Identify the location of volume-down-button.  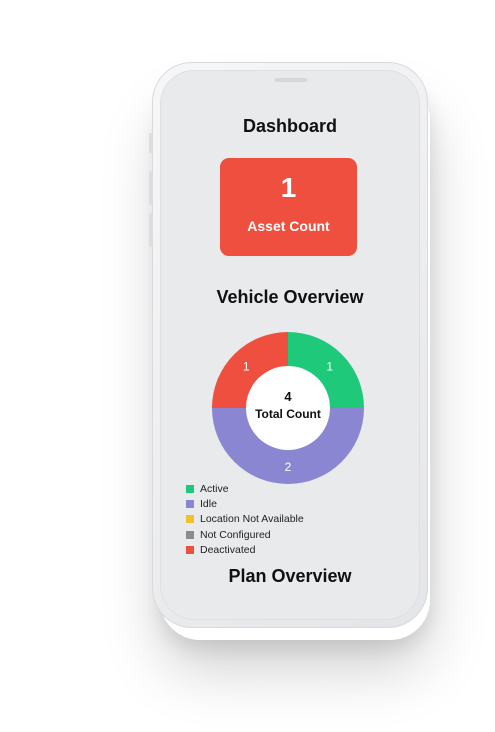
(151, 230).